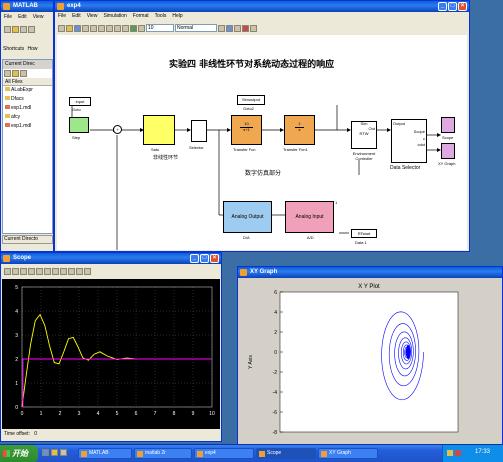  Describe the element at coordinates (79, 125) in the screenshot. I see `step-block` at that location.